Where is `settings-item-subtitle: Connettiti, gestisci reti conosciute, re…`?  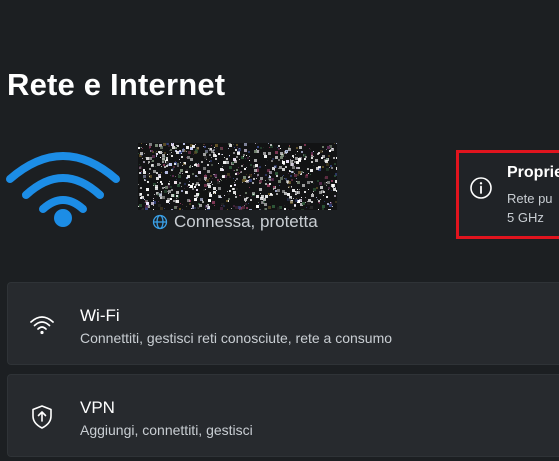 settings-item-subtitle: Connettiti, gestisci reti conosciute, re… is located at coordinates (236, 338).